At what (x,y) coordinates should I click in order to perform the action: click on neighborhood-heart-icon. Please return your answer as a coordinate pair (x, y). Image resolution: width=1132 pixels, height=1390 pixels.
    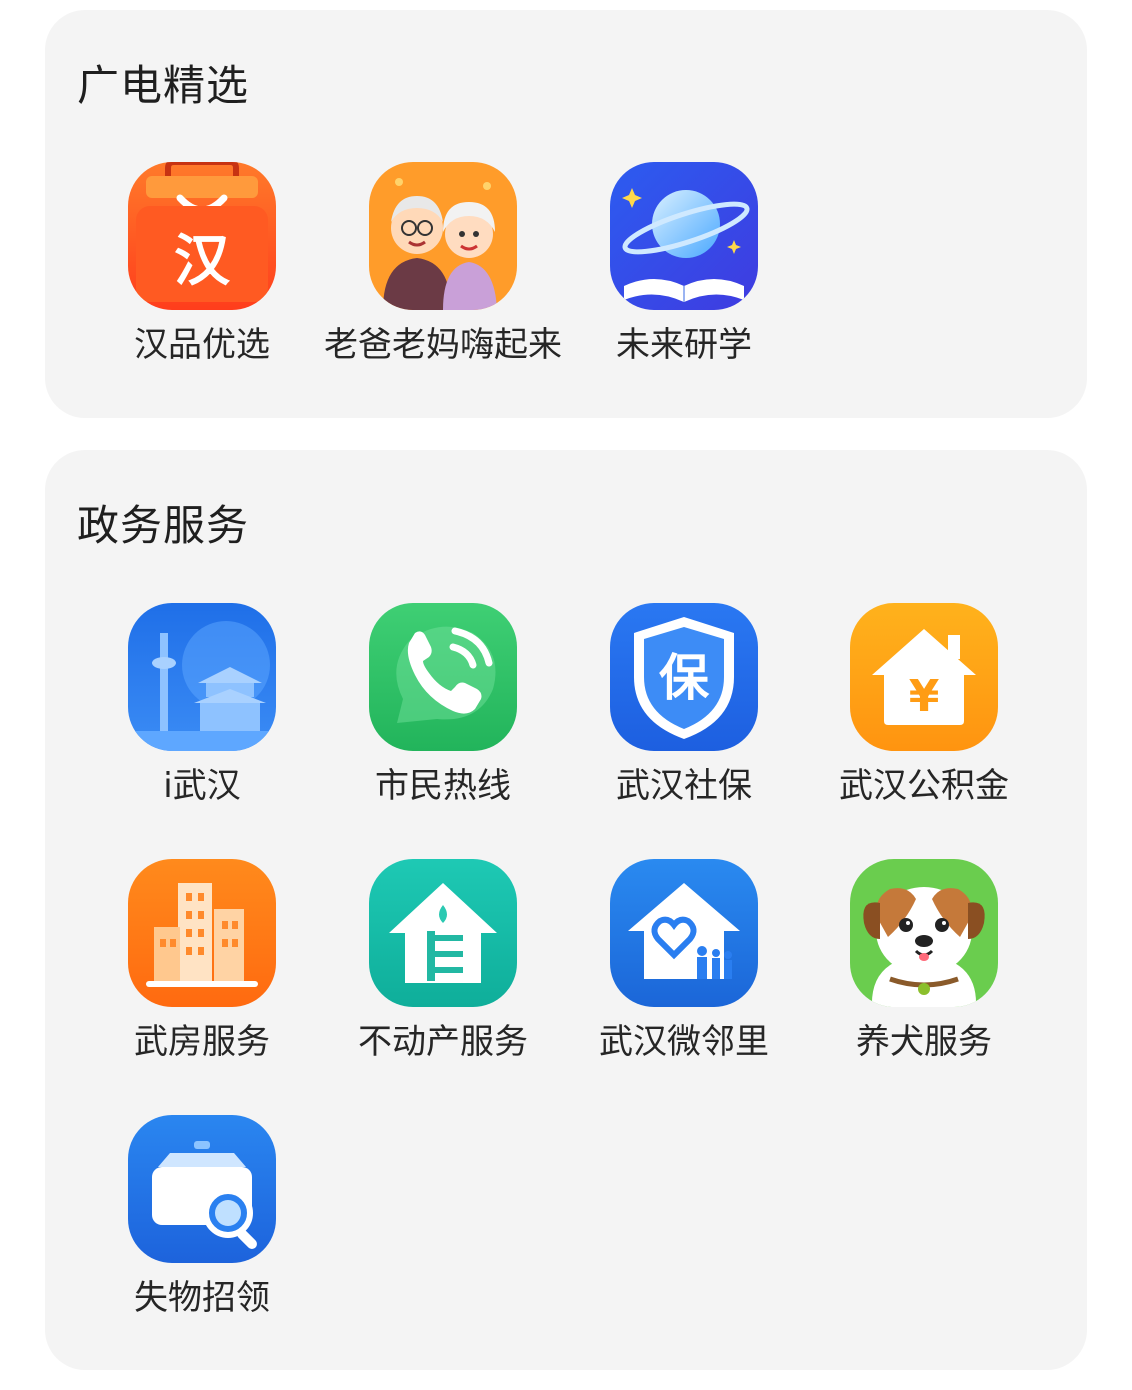
    Looking at the image, I should click on (684, 933).